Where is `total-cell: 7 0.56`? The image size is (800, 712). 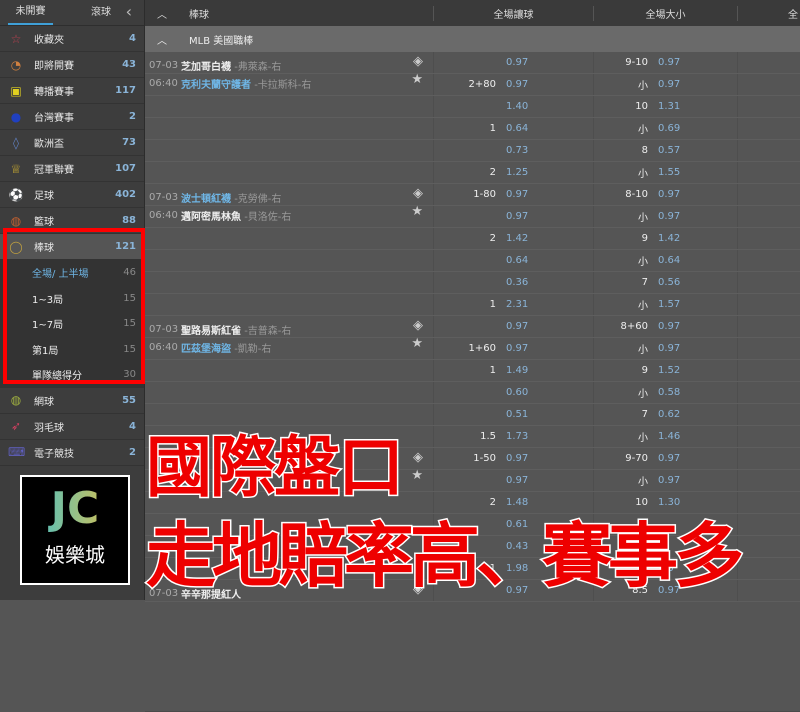 total-cell: 7 0.56 is located at coordinates (665, 282).